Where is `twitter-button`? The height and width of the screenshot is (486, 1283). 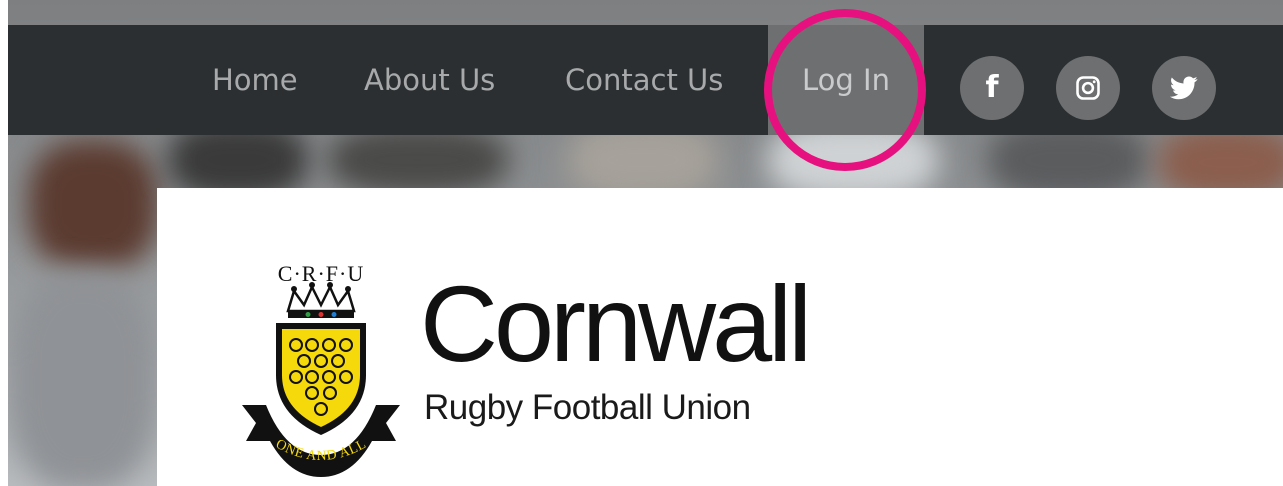 twitter-button is located at coordinates (1184, 88).